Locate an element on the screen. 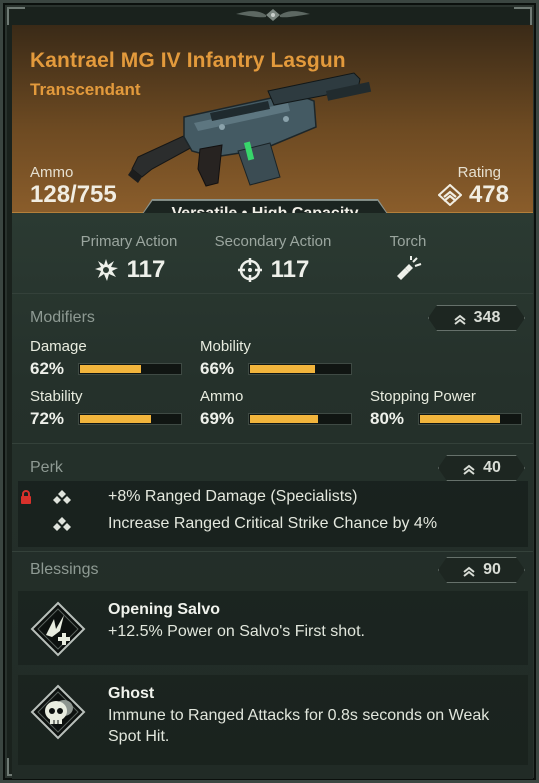 Image resolution: width=539 pixels, height=783 pixels. modifier-percent: 66% is located at coordinates (217, 368).